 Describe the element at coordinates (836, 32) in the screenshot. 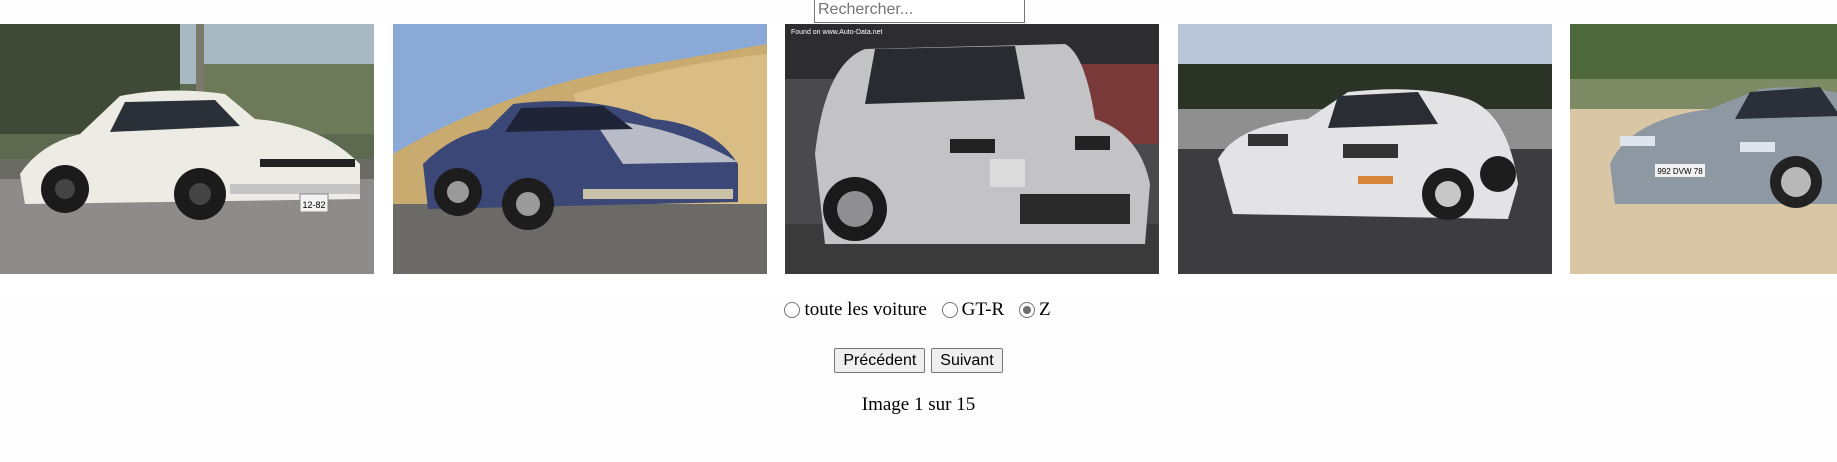

I see `image-caption: Found on www.Auto-Data.net` at that location.